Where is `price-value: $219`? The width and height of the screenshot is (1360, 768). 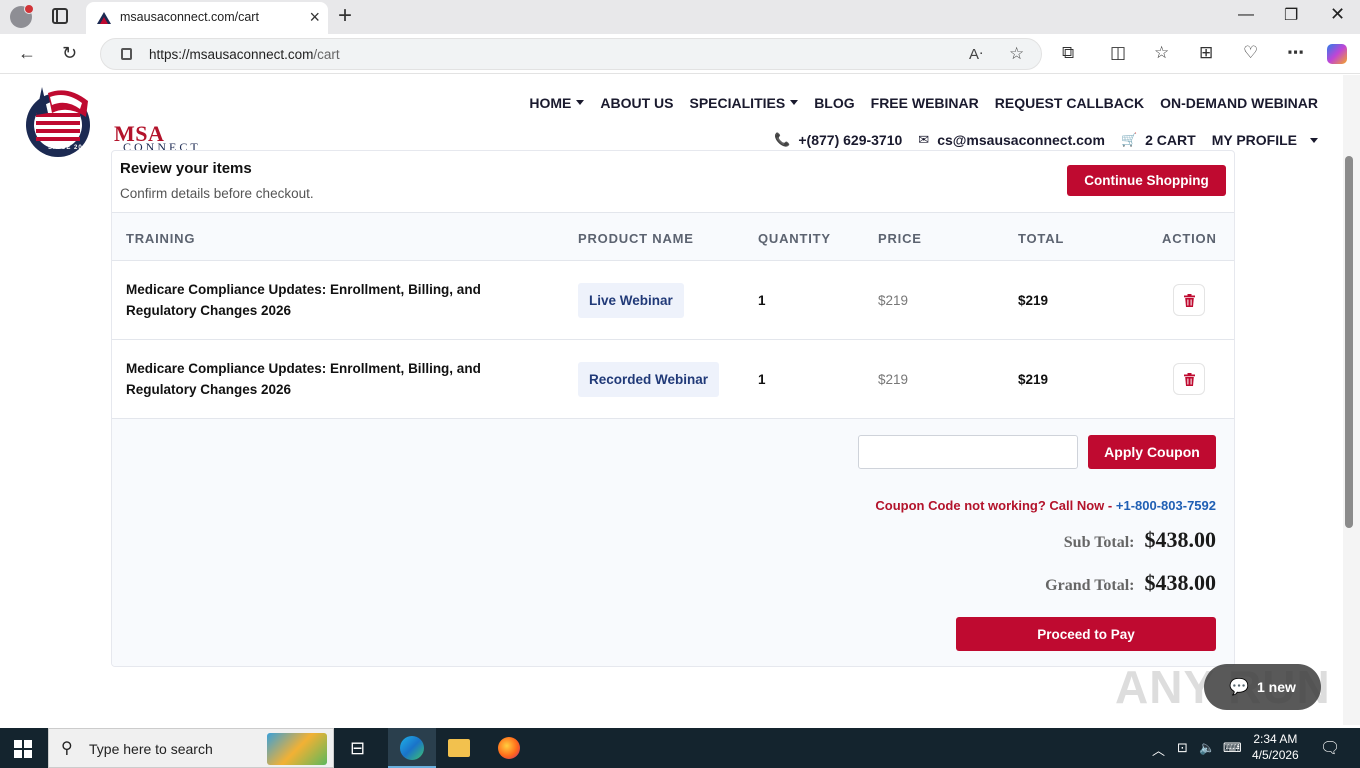
price-value: $219 is located at coordinates (893, 379).